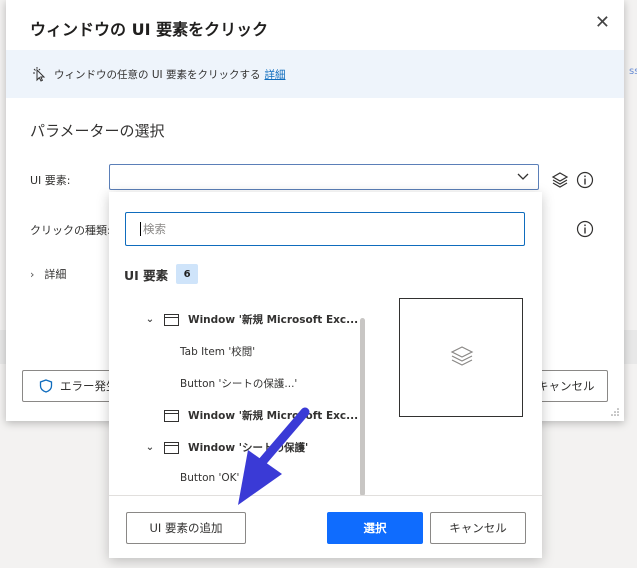 Image resolution: width=637 pixels, height=568 pixels. Describe the element at coordinates (46, 386) in the screenshot. I see `shield-icon` at that location.